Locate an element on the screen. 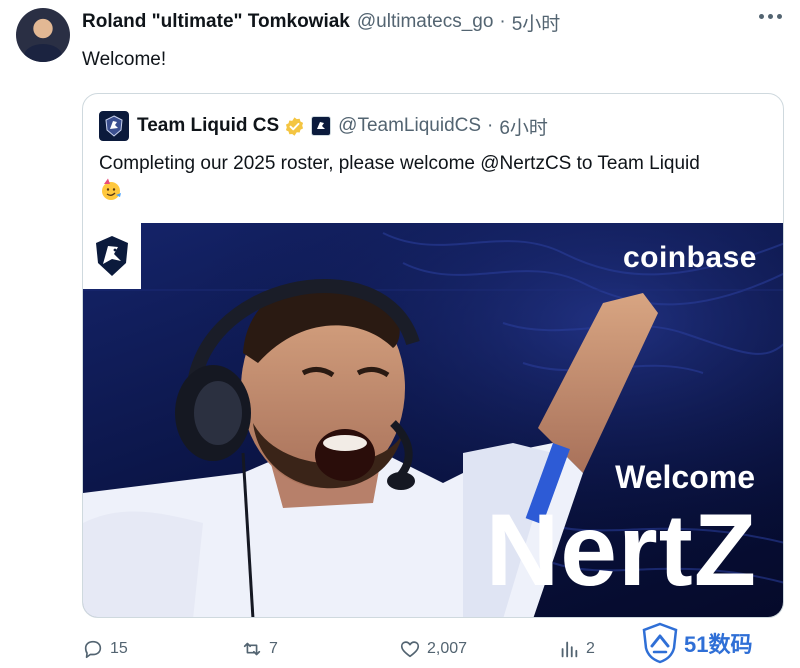  team-liquid-horse-icon is located at coordinates (114, 126).